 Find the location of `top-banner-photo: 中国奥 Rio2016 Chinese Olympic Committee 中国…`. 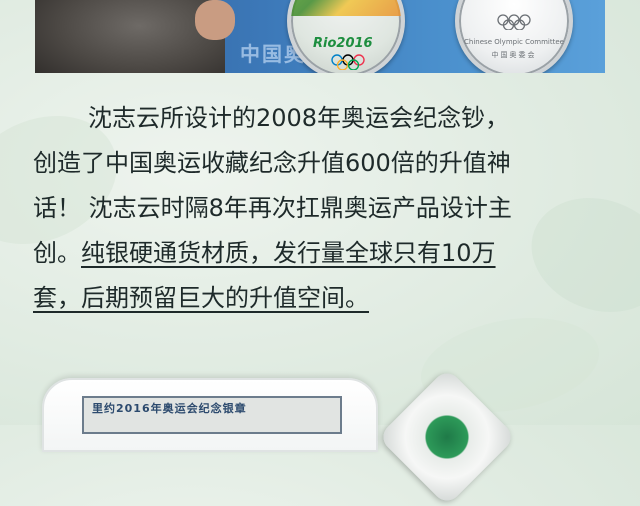

top-banner-photo: 中国奥 Rio2016 Chinese Olympic Committee 中国… is located at coordinates (320, 36).